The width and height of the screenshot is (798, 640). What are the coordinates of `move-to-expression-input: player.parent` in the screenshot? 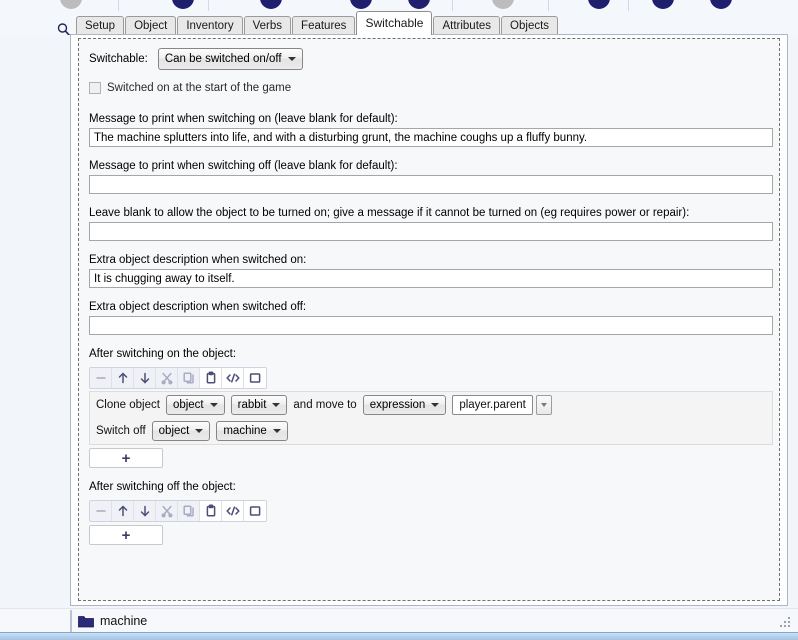 It's located at (492, 405).